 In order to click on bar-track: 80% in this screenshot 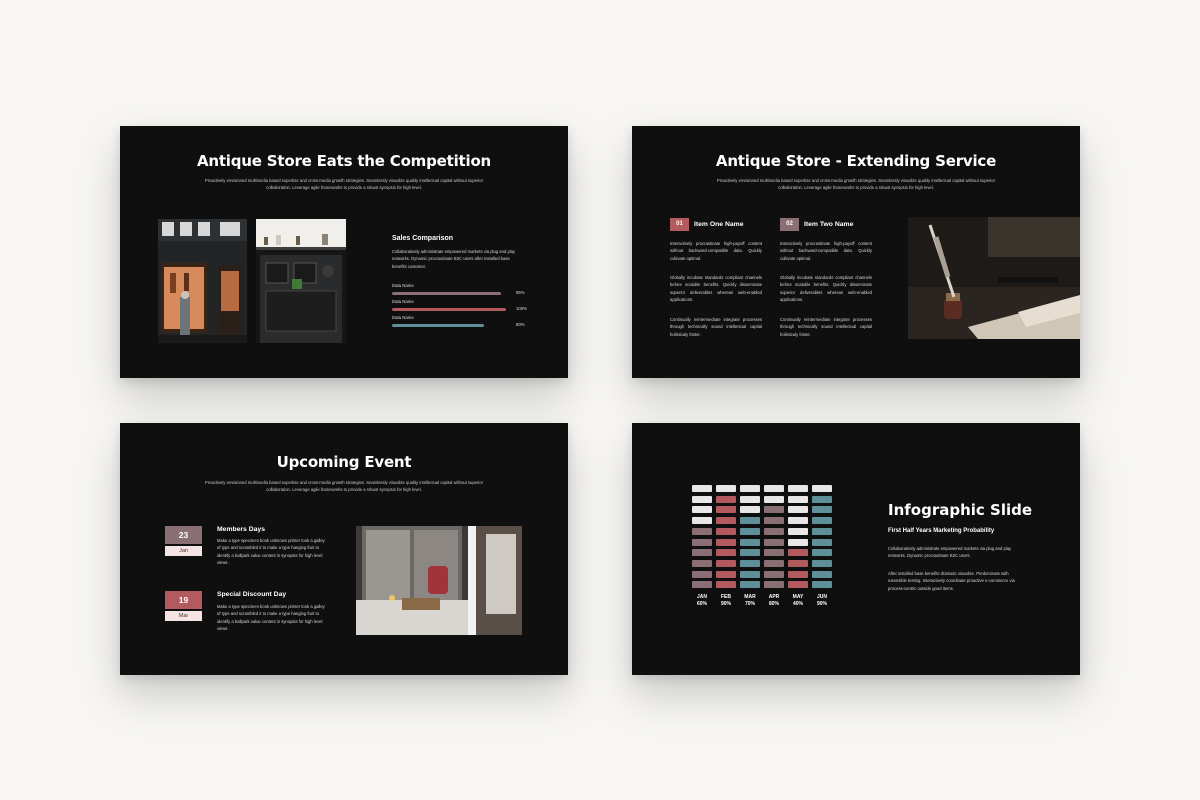, I will do `click(458, 324)`.